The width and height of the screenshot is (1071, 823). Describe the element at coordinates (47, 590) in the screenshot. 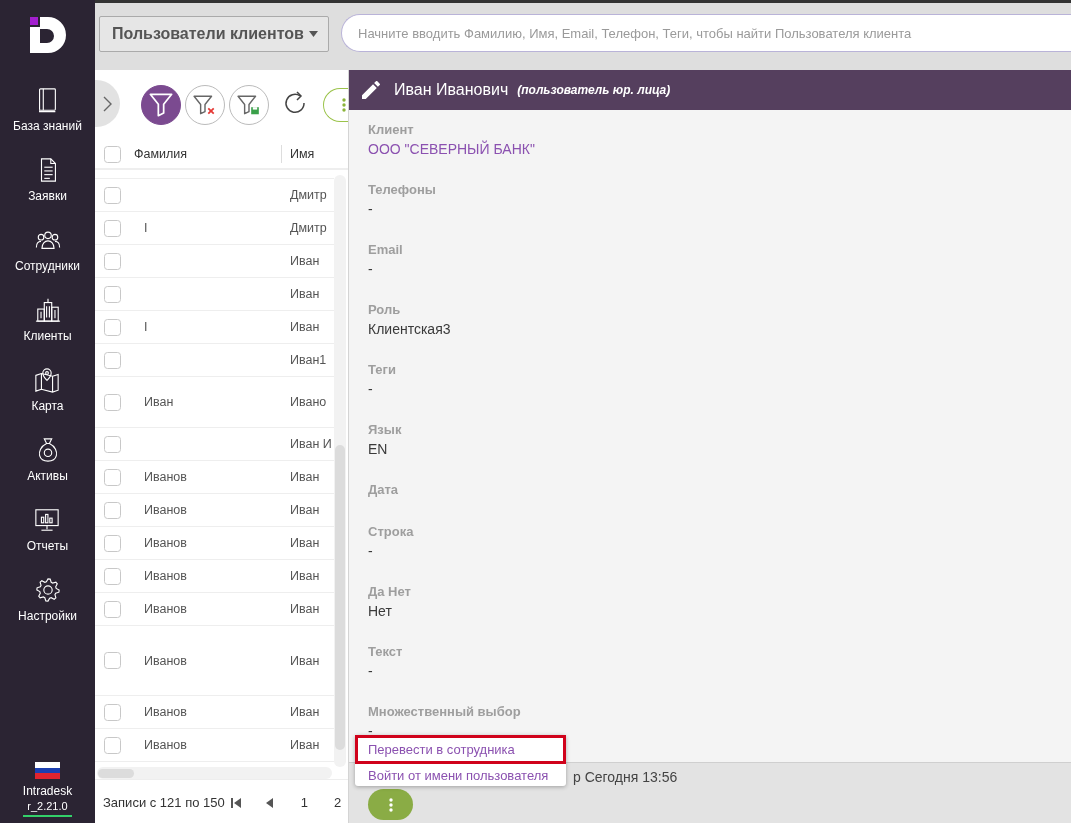

I see `settings-icon` at that location.